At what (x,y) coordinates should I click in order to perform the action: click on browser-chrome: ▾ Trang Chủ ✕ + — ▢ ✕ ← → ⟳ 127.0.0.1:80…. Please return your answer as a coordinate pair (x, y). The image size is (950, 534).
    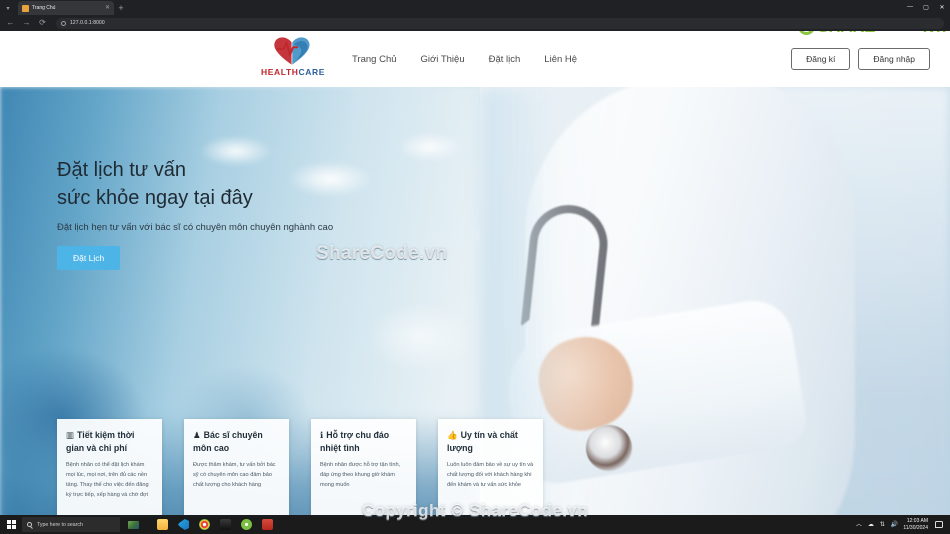
    Looking at the image, I should click on (475, 15).